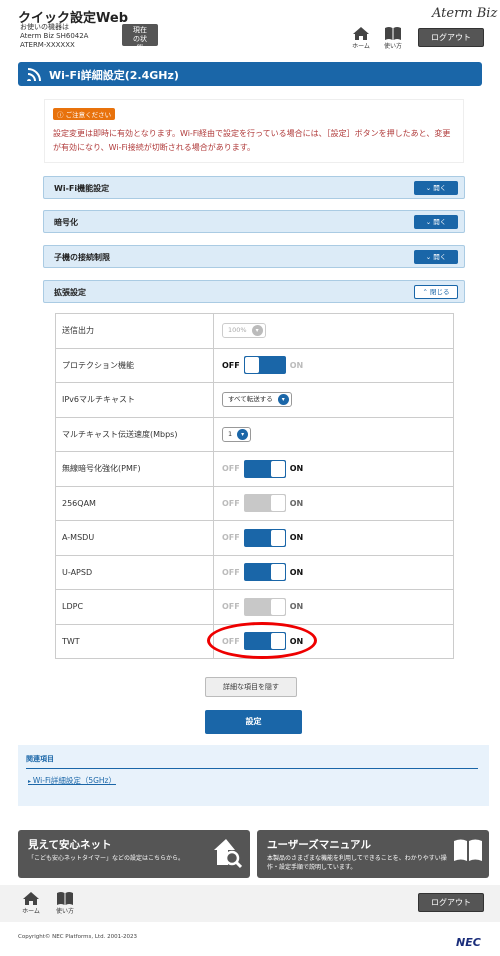  Describe the element at coordinates (106, 858) in the screenshot. I see `banner-desc: 「こども安心ネットタイマー」などの設定はこちらから。` at that location.